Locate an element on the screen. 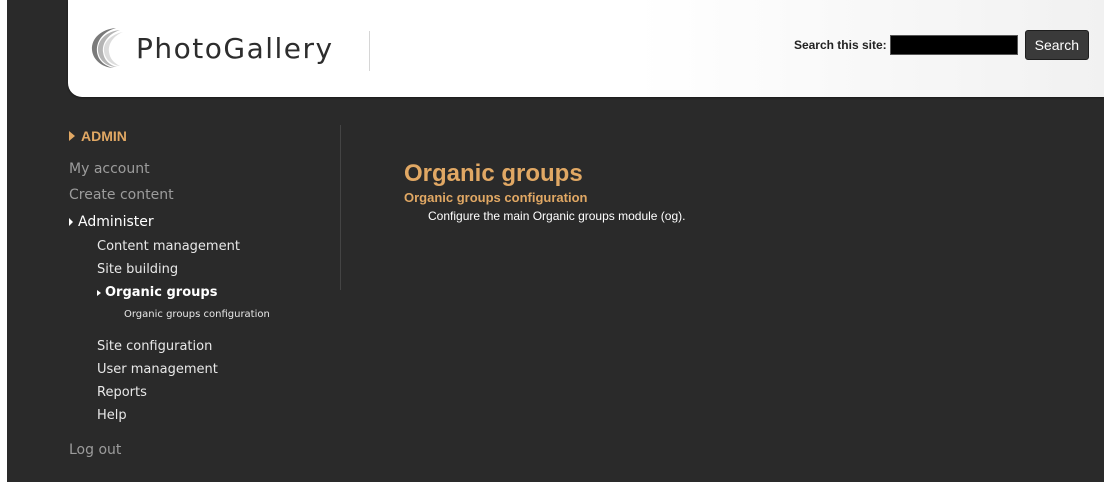 Image resolution: width=1104 pixels, height=482 pixels. sidebar-divider is located at coordinates (340, 207).